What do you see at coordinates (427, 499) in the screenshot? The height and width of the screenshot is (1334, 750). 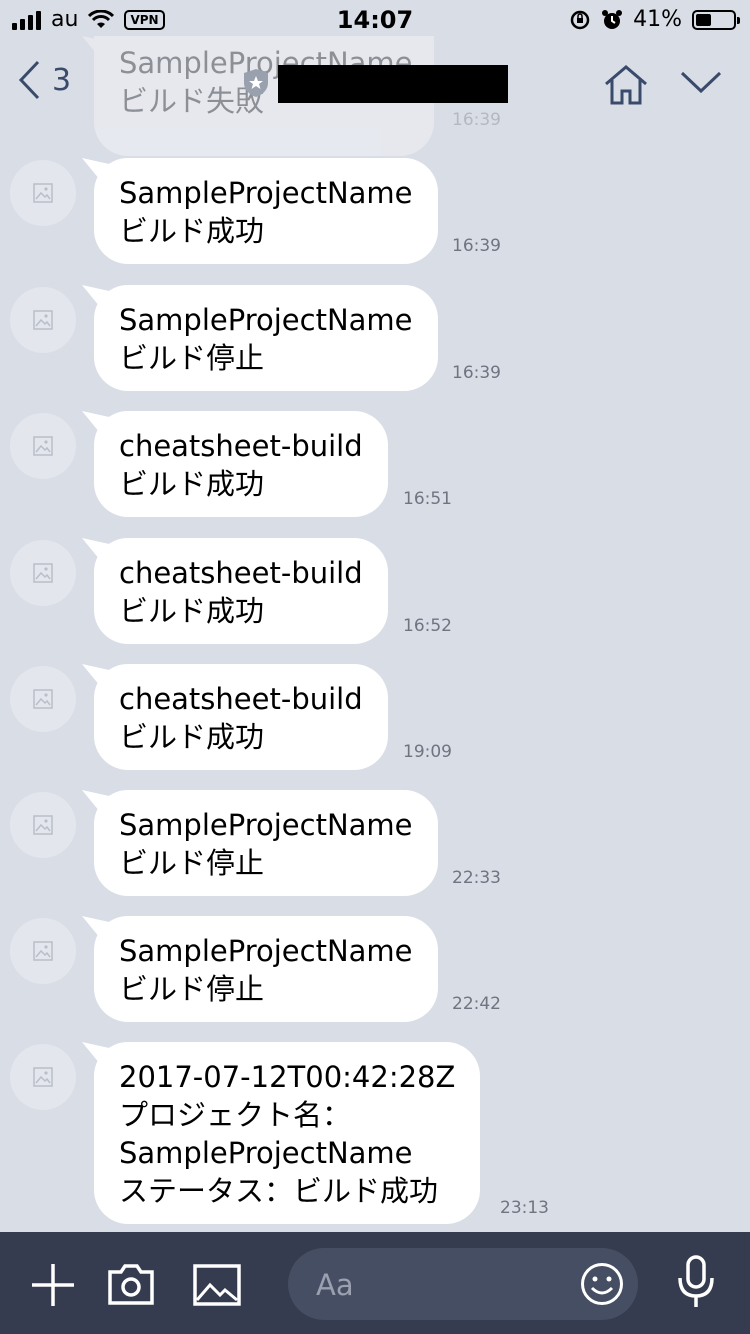 I see `message-time: 16:51` at bounding box center [427, 499].